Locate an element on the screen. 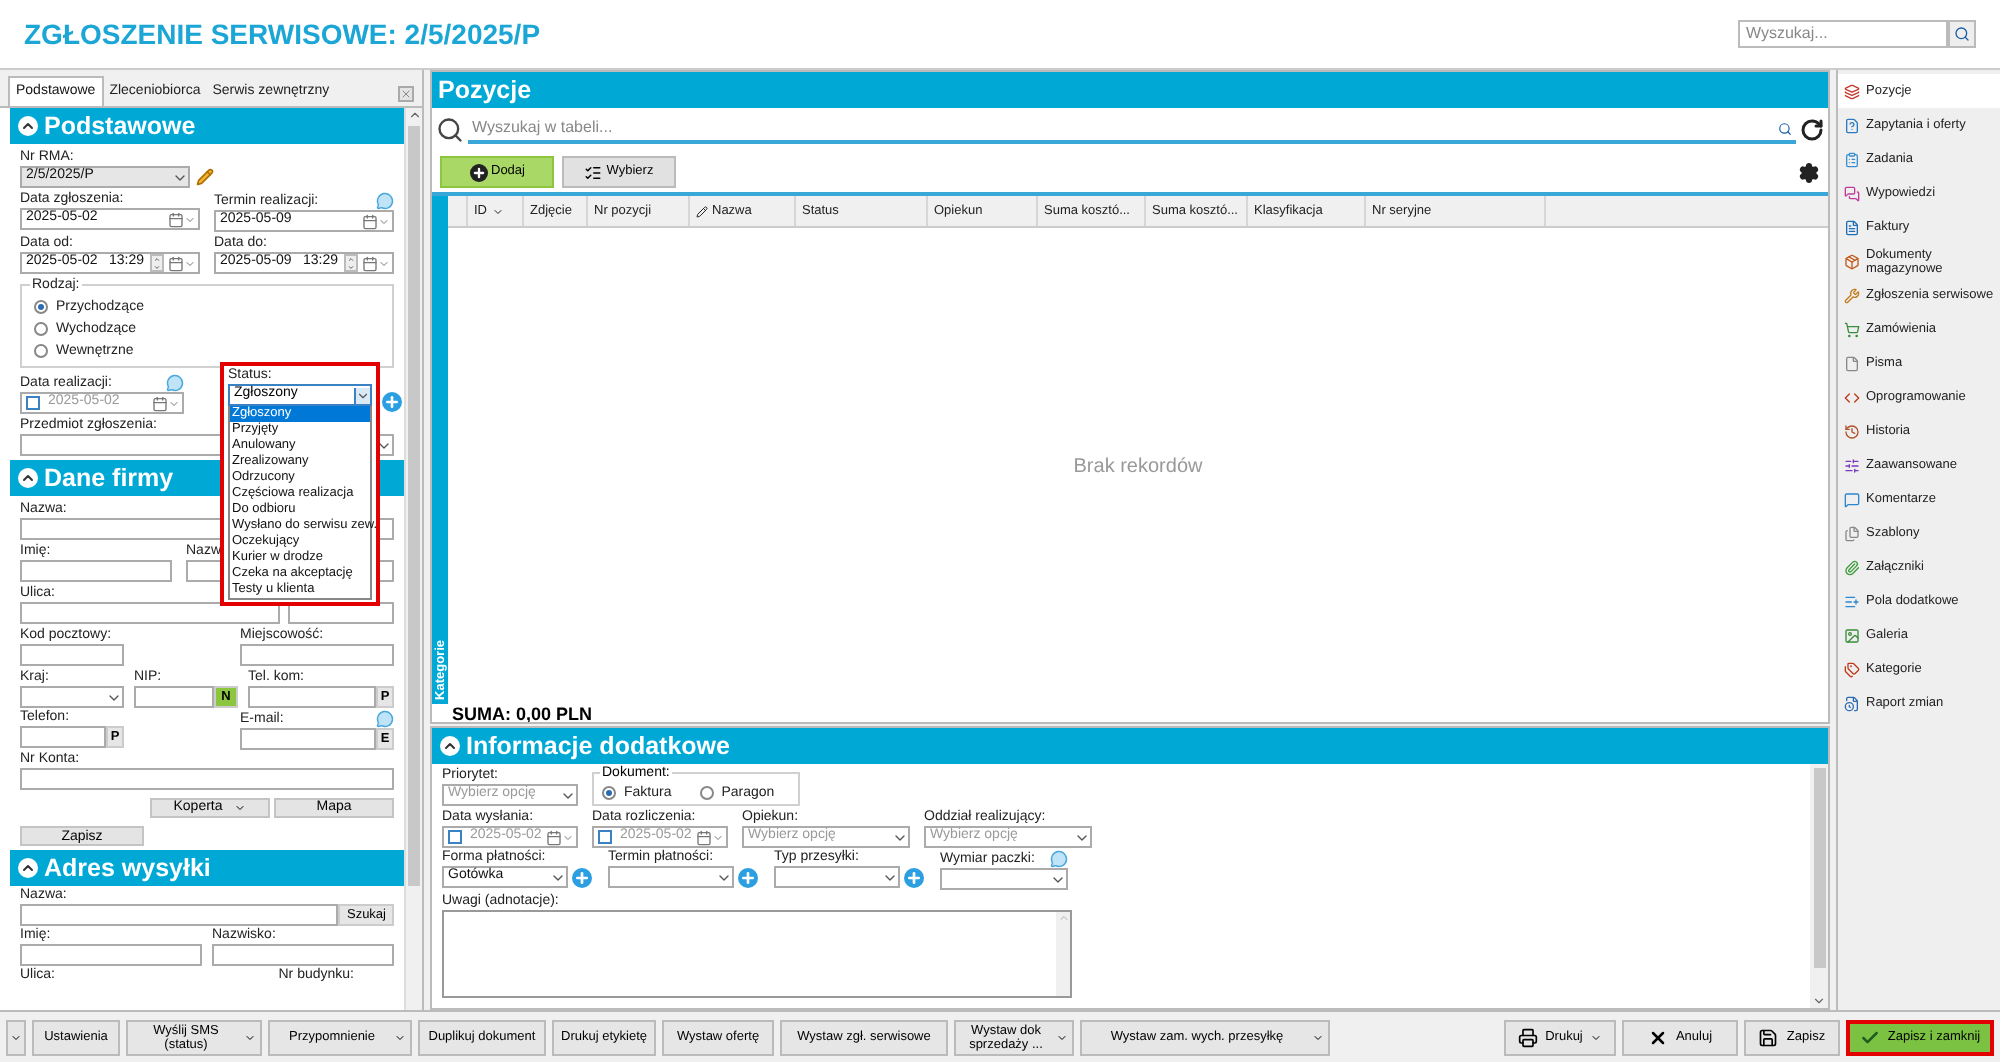 The height and width of the screenshot is (1062, 2000). history-icon is located at coordinates (1852, 431).